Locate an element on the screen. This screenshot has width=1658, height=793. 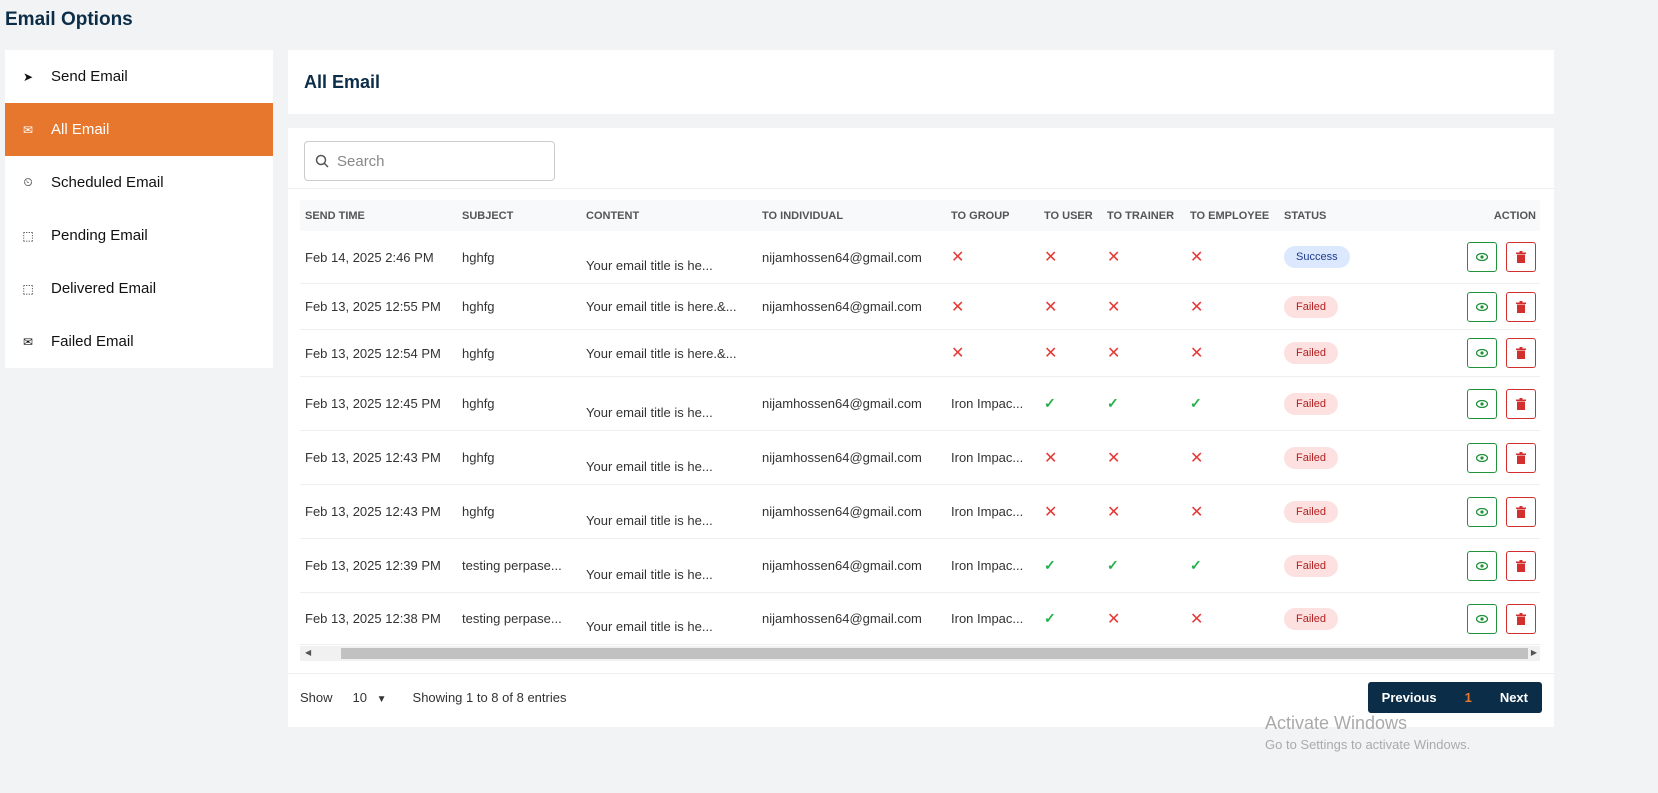
watermark-title: Activate Windows is located at coordinates (1336, 723).